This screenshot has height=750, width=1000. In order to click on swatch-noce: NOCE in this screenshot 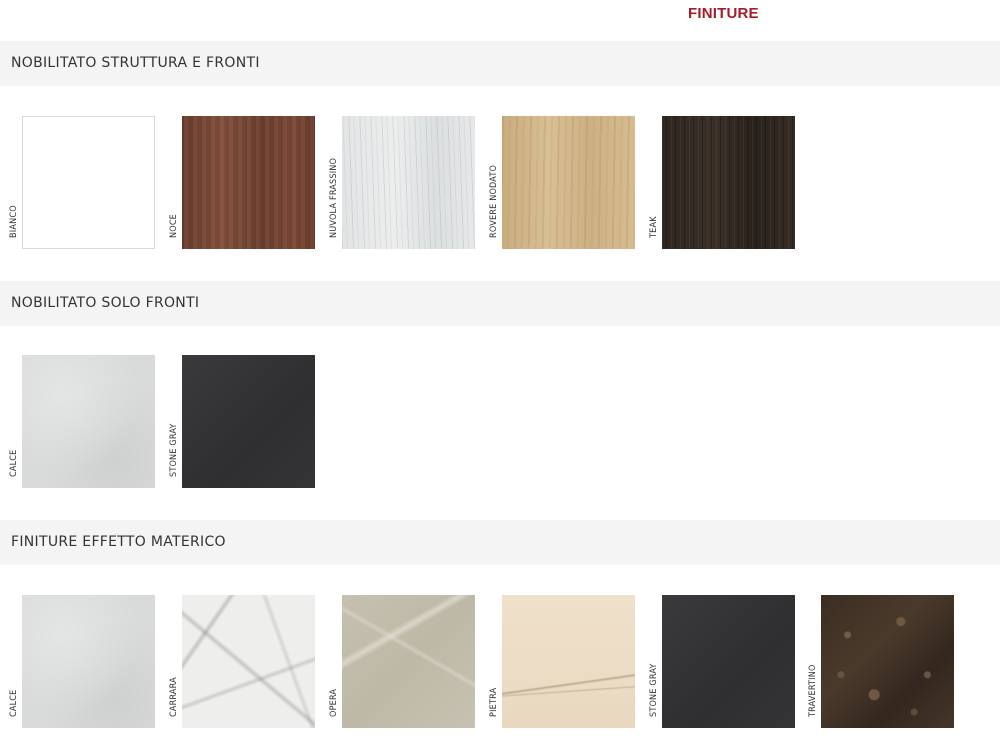, I will do `click(240, 183)`.